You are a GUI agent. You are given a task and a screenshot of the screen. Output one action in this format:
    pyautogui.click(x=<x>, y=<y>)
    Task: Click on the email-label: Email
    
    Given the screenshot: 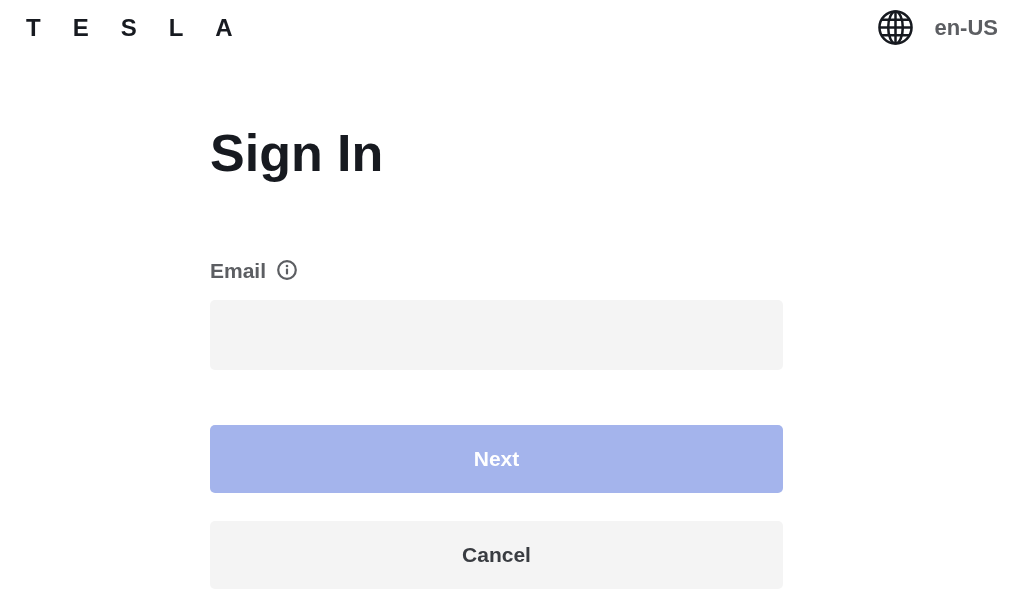 What is the action you would take?
    pyautogui.click(x=238, y=270)
    